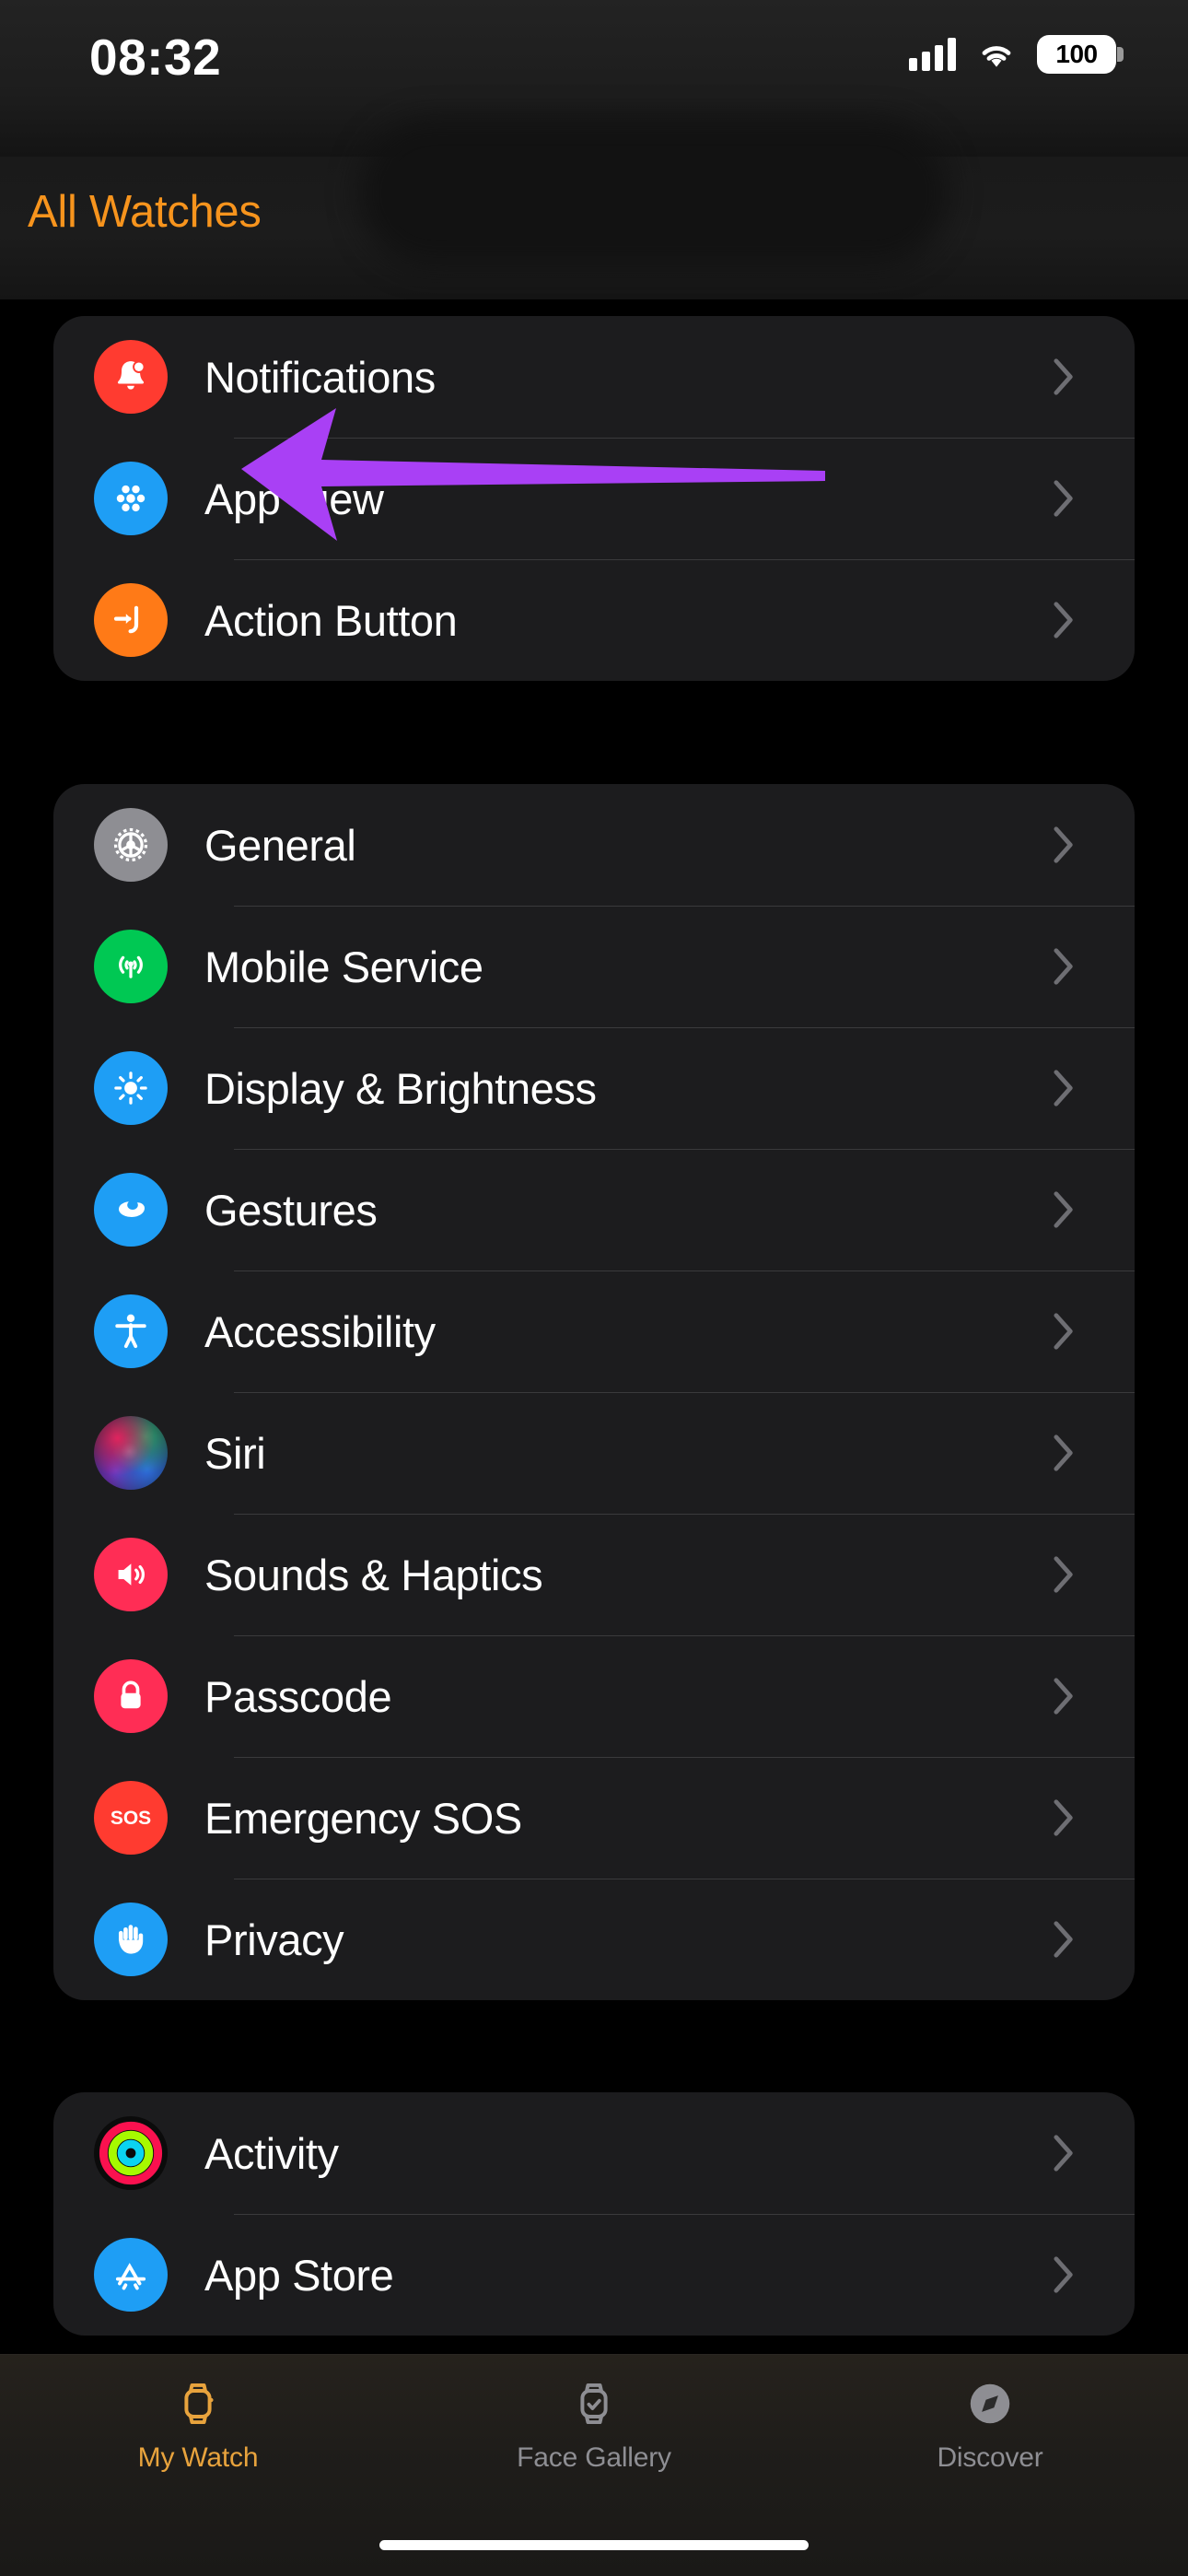  Describe the element at coordinates (131, 1088) in the screenshot. I see `sun-icon` at that location.